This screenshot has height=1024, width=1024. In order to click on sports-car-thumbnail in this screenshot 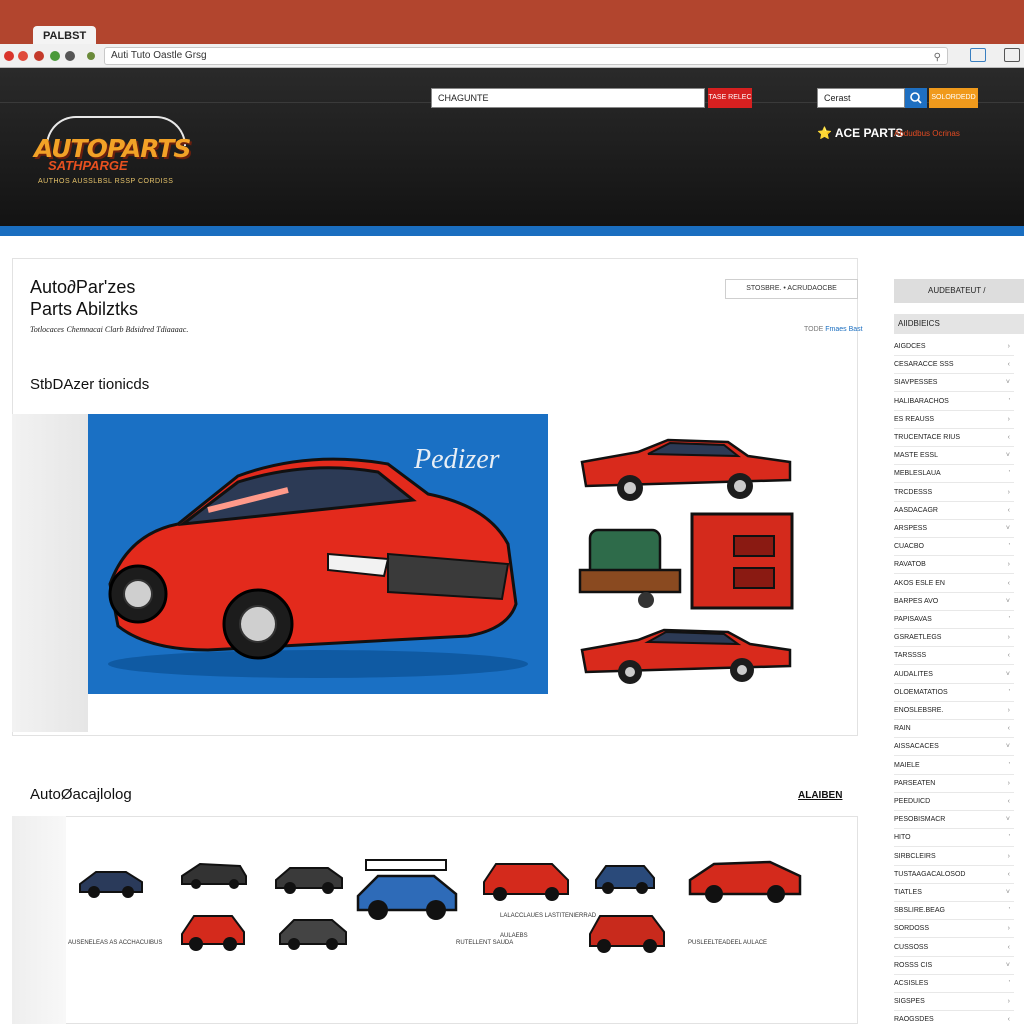, I will do `click(686, 655)`.